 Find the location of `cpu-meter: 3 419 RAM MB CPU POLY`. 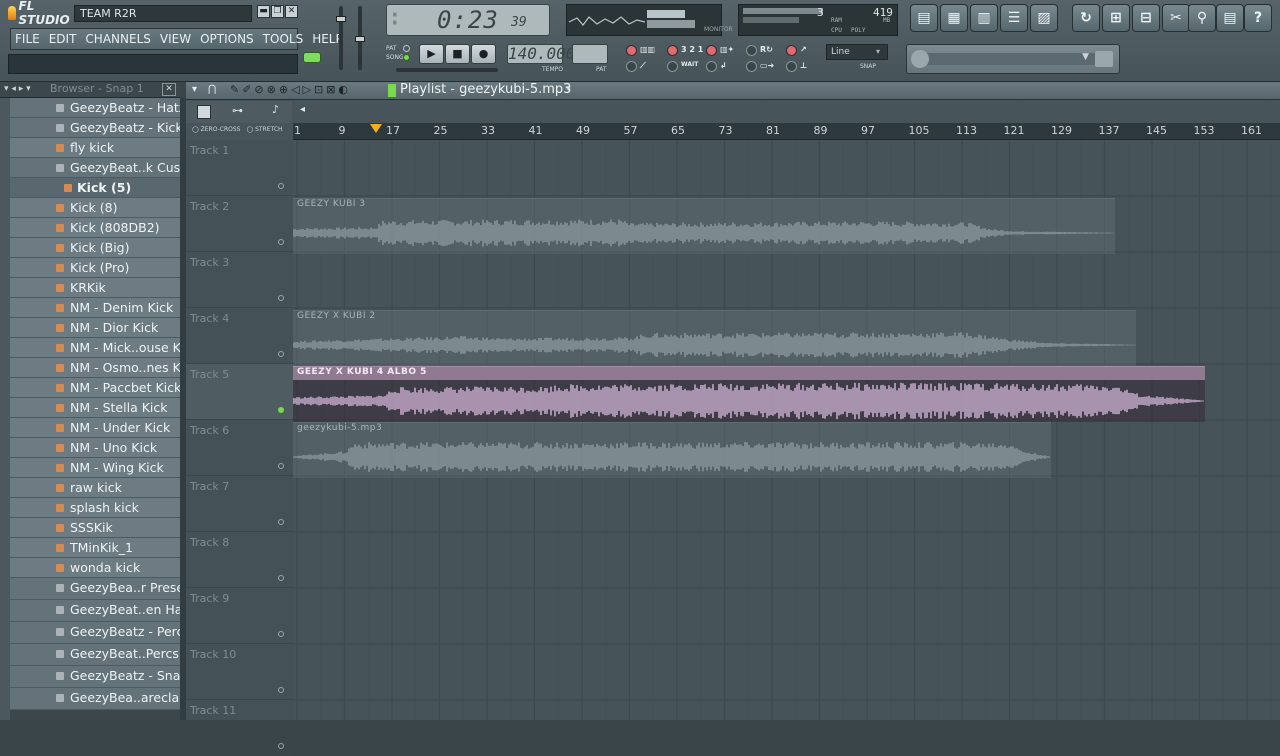

cpu-meter: 3 419 RAM MB CPU POLY is located at coordinates (818, 20).